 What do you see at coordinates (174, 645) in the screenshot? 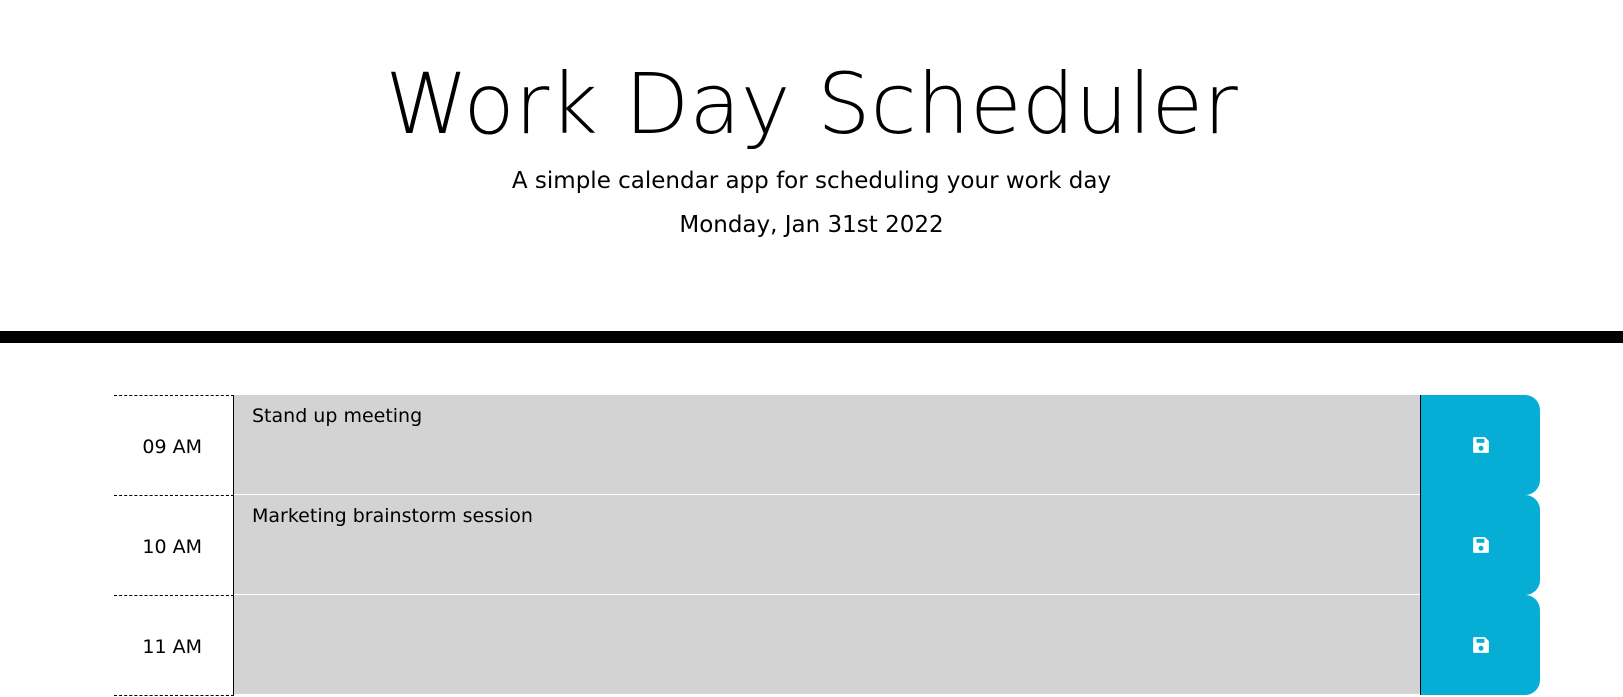
I see `hour-label: 11 AM` at bounding box center [174, 645].